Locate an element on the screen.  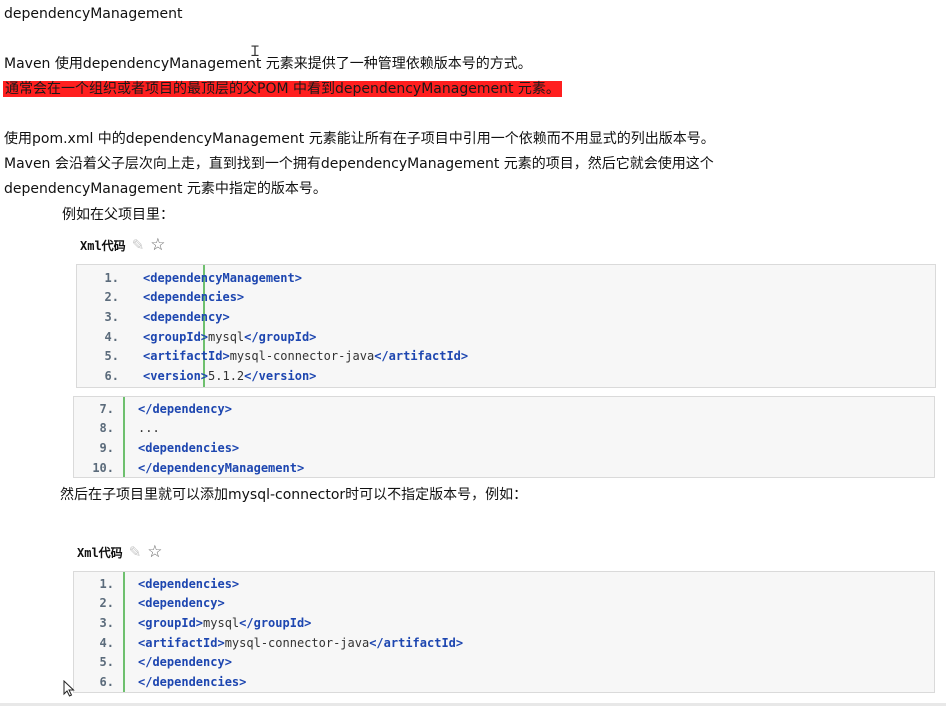
code-line: 6. <version>5.1.2</version> is located at coordinates (506, 376).